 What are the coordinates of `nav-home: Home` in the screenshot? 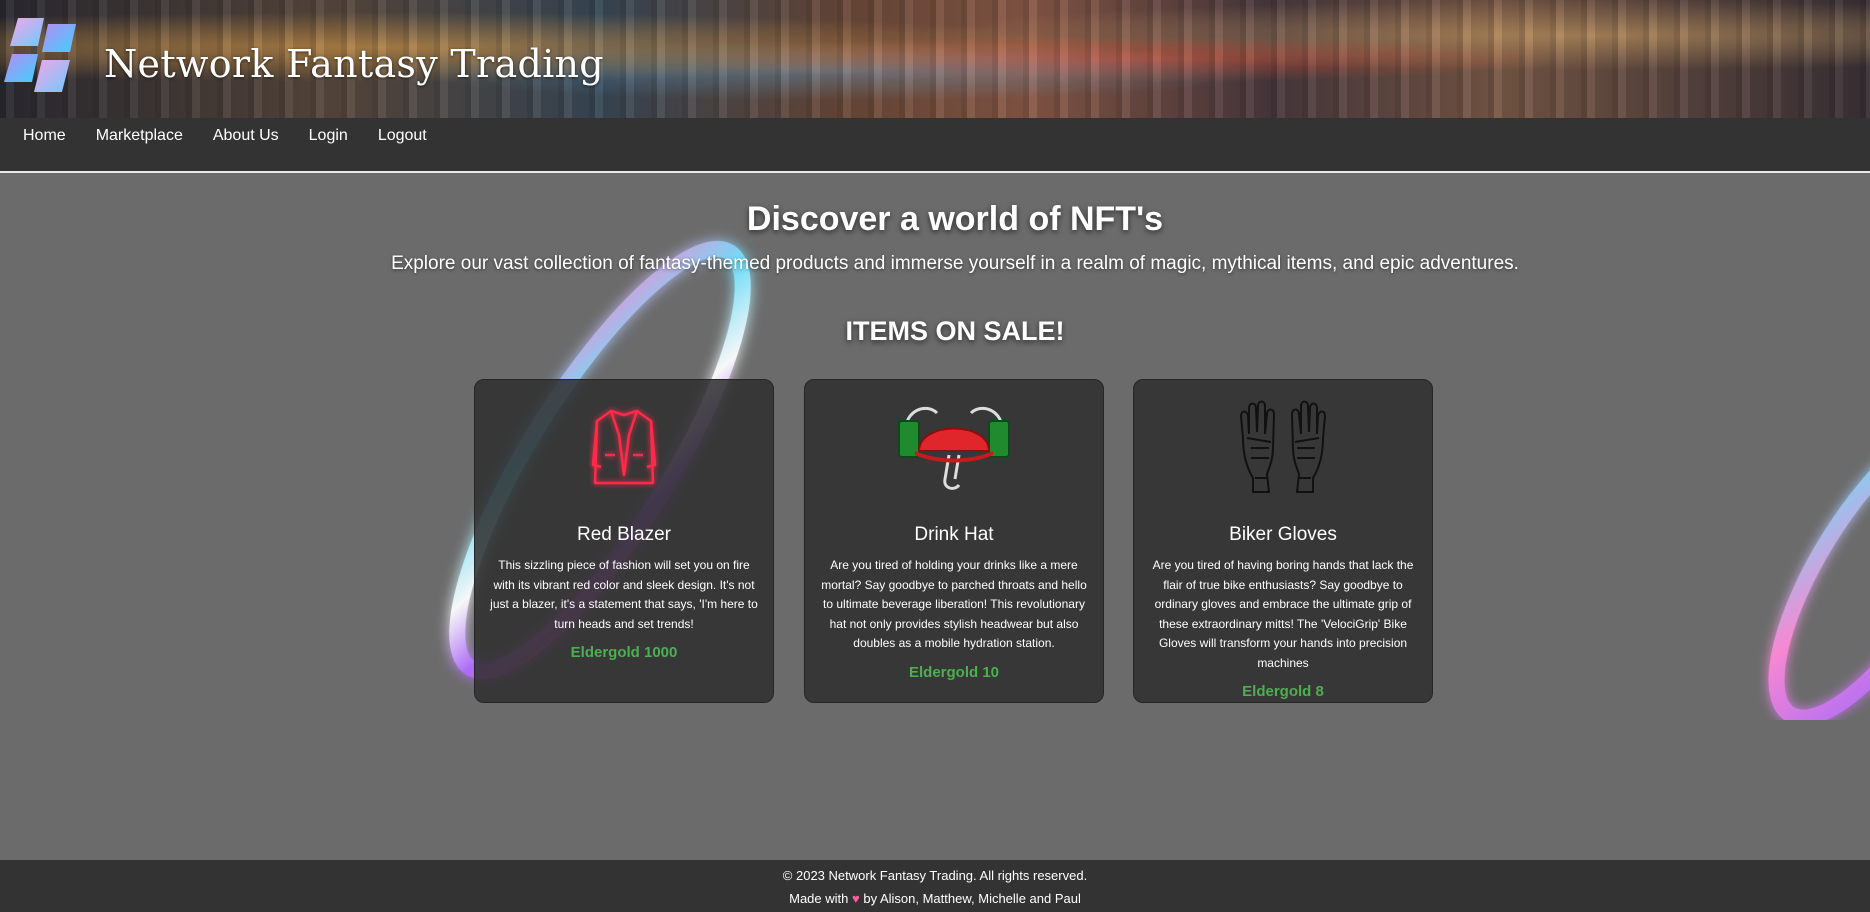 It's located at (44, 136).